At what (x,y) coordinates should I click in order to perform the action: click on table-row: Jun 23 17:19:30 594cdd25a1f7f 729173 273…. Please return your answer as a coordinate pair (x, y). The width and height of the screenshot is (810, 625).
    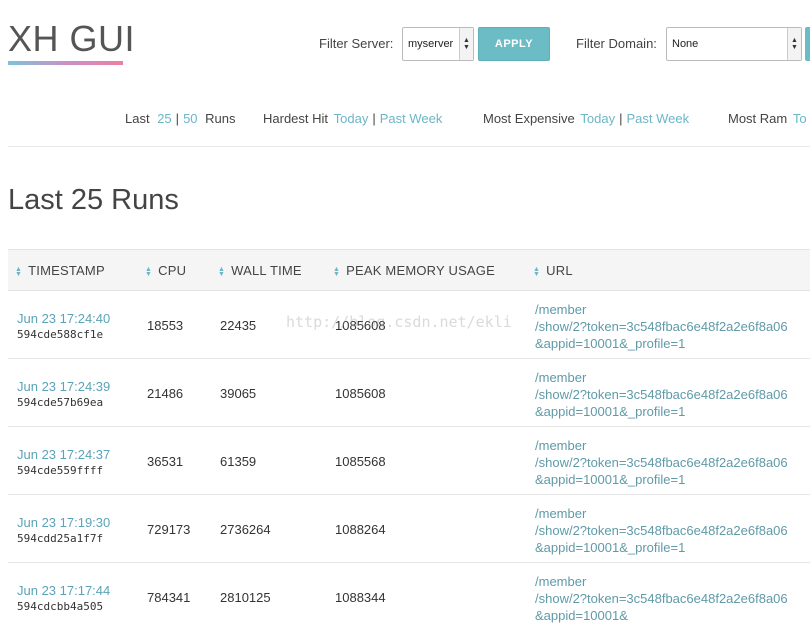
    Looking at the image, I should click on (409, 529).